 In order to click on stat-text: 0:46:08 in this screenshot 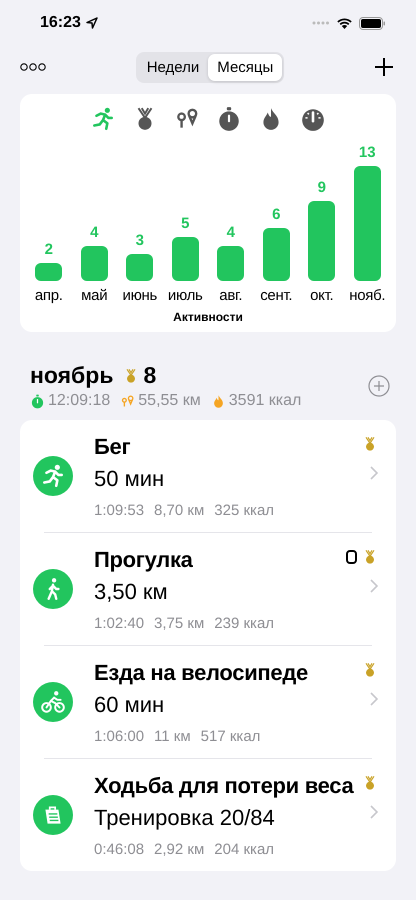, I will do `click(119, 849)`.